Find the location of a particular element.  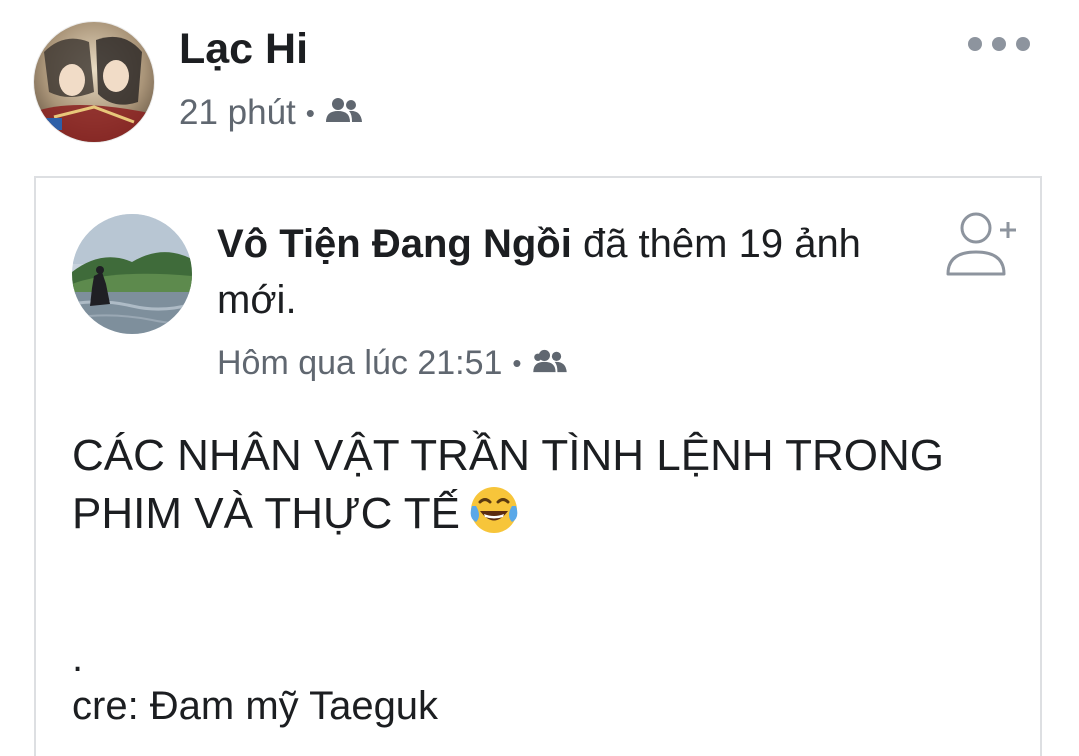

caption-line-1: CÁC NHÂN VẬT TRẦN TÌNH LỆNH TRONG is located at coordinates (508, 455).